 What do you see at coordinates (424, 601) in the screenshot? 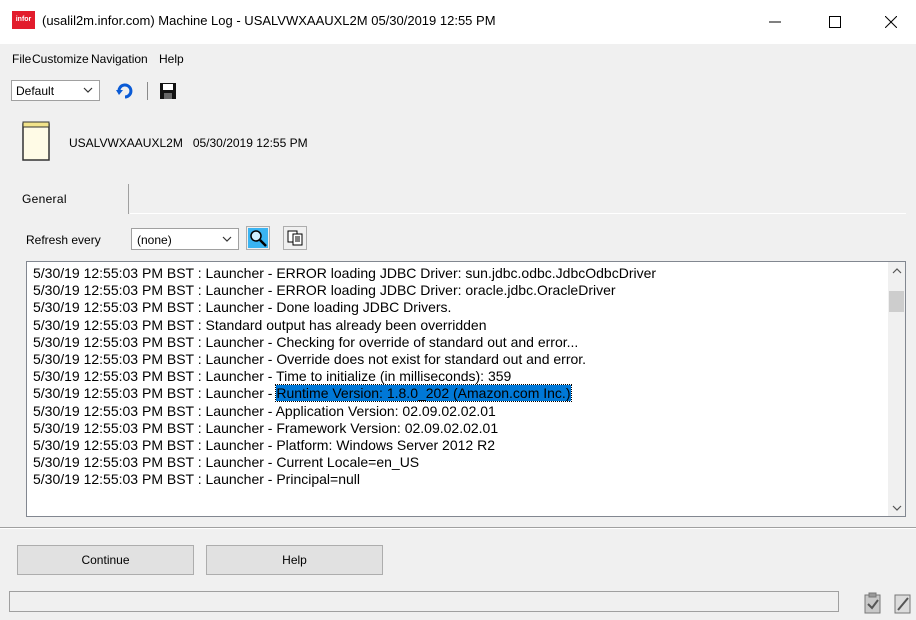
I see `status-bar` at bounding box center [424, 601].